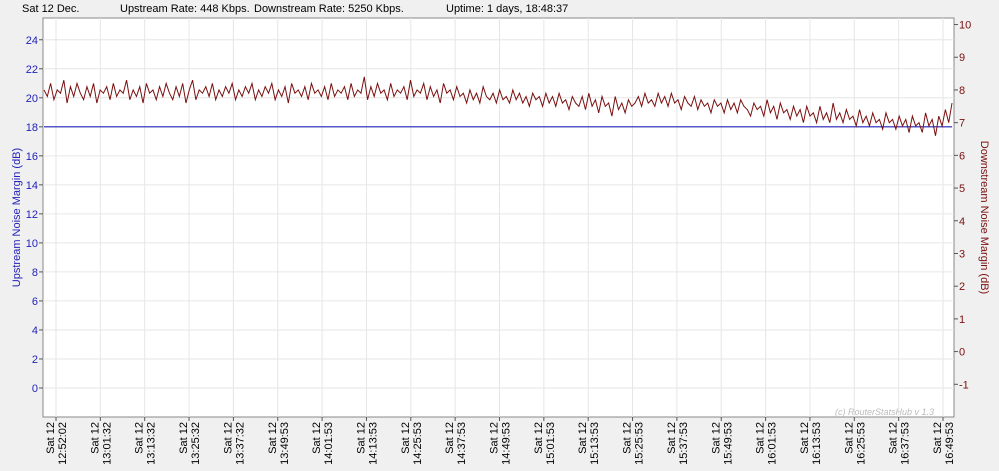 This screenshot has width=999, height=471. I want to click on left-axis-ticks: 024681012141618202224, so click(34, 215).